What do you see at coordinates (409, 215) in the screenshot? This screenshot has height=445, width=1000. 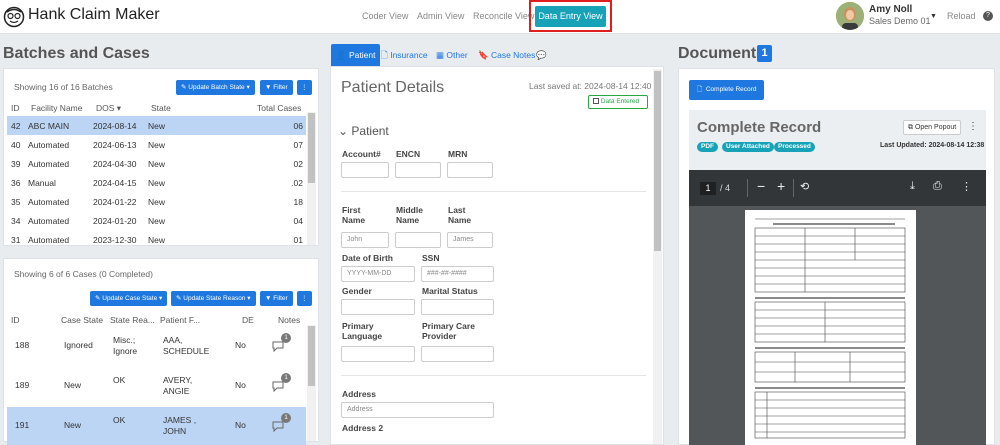 I see `label-middle-name: Middle Name` at bounding box center [409, 215].